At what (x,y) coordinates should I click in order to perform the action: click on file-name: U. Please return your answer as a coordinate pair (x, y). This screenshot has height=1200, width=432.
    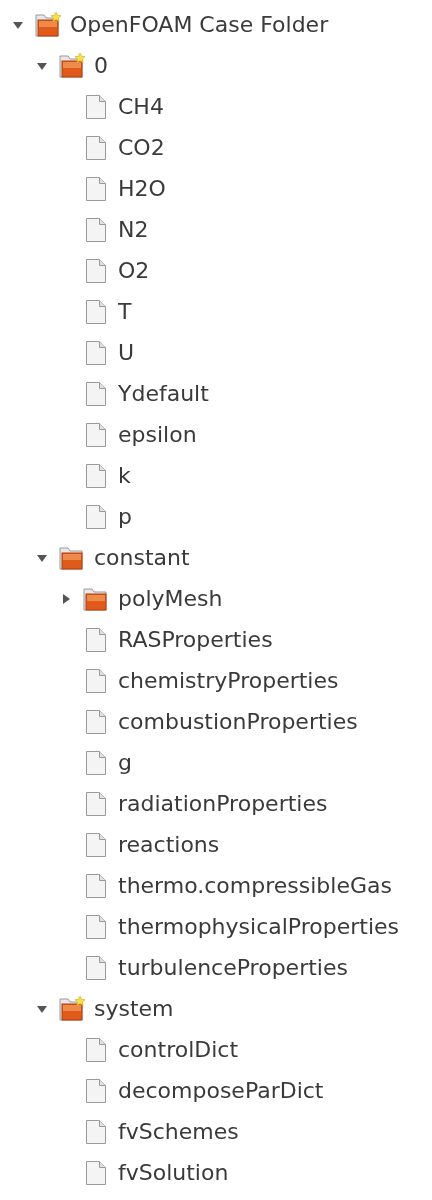
    Looking at the image, I should click on (126, 352).